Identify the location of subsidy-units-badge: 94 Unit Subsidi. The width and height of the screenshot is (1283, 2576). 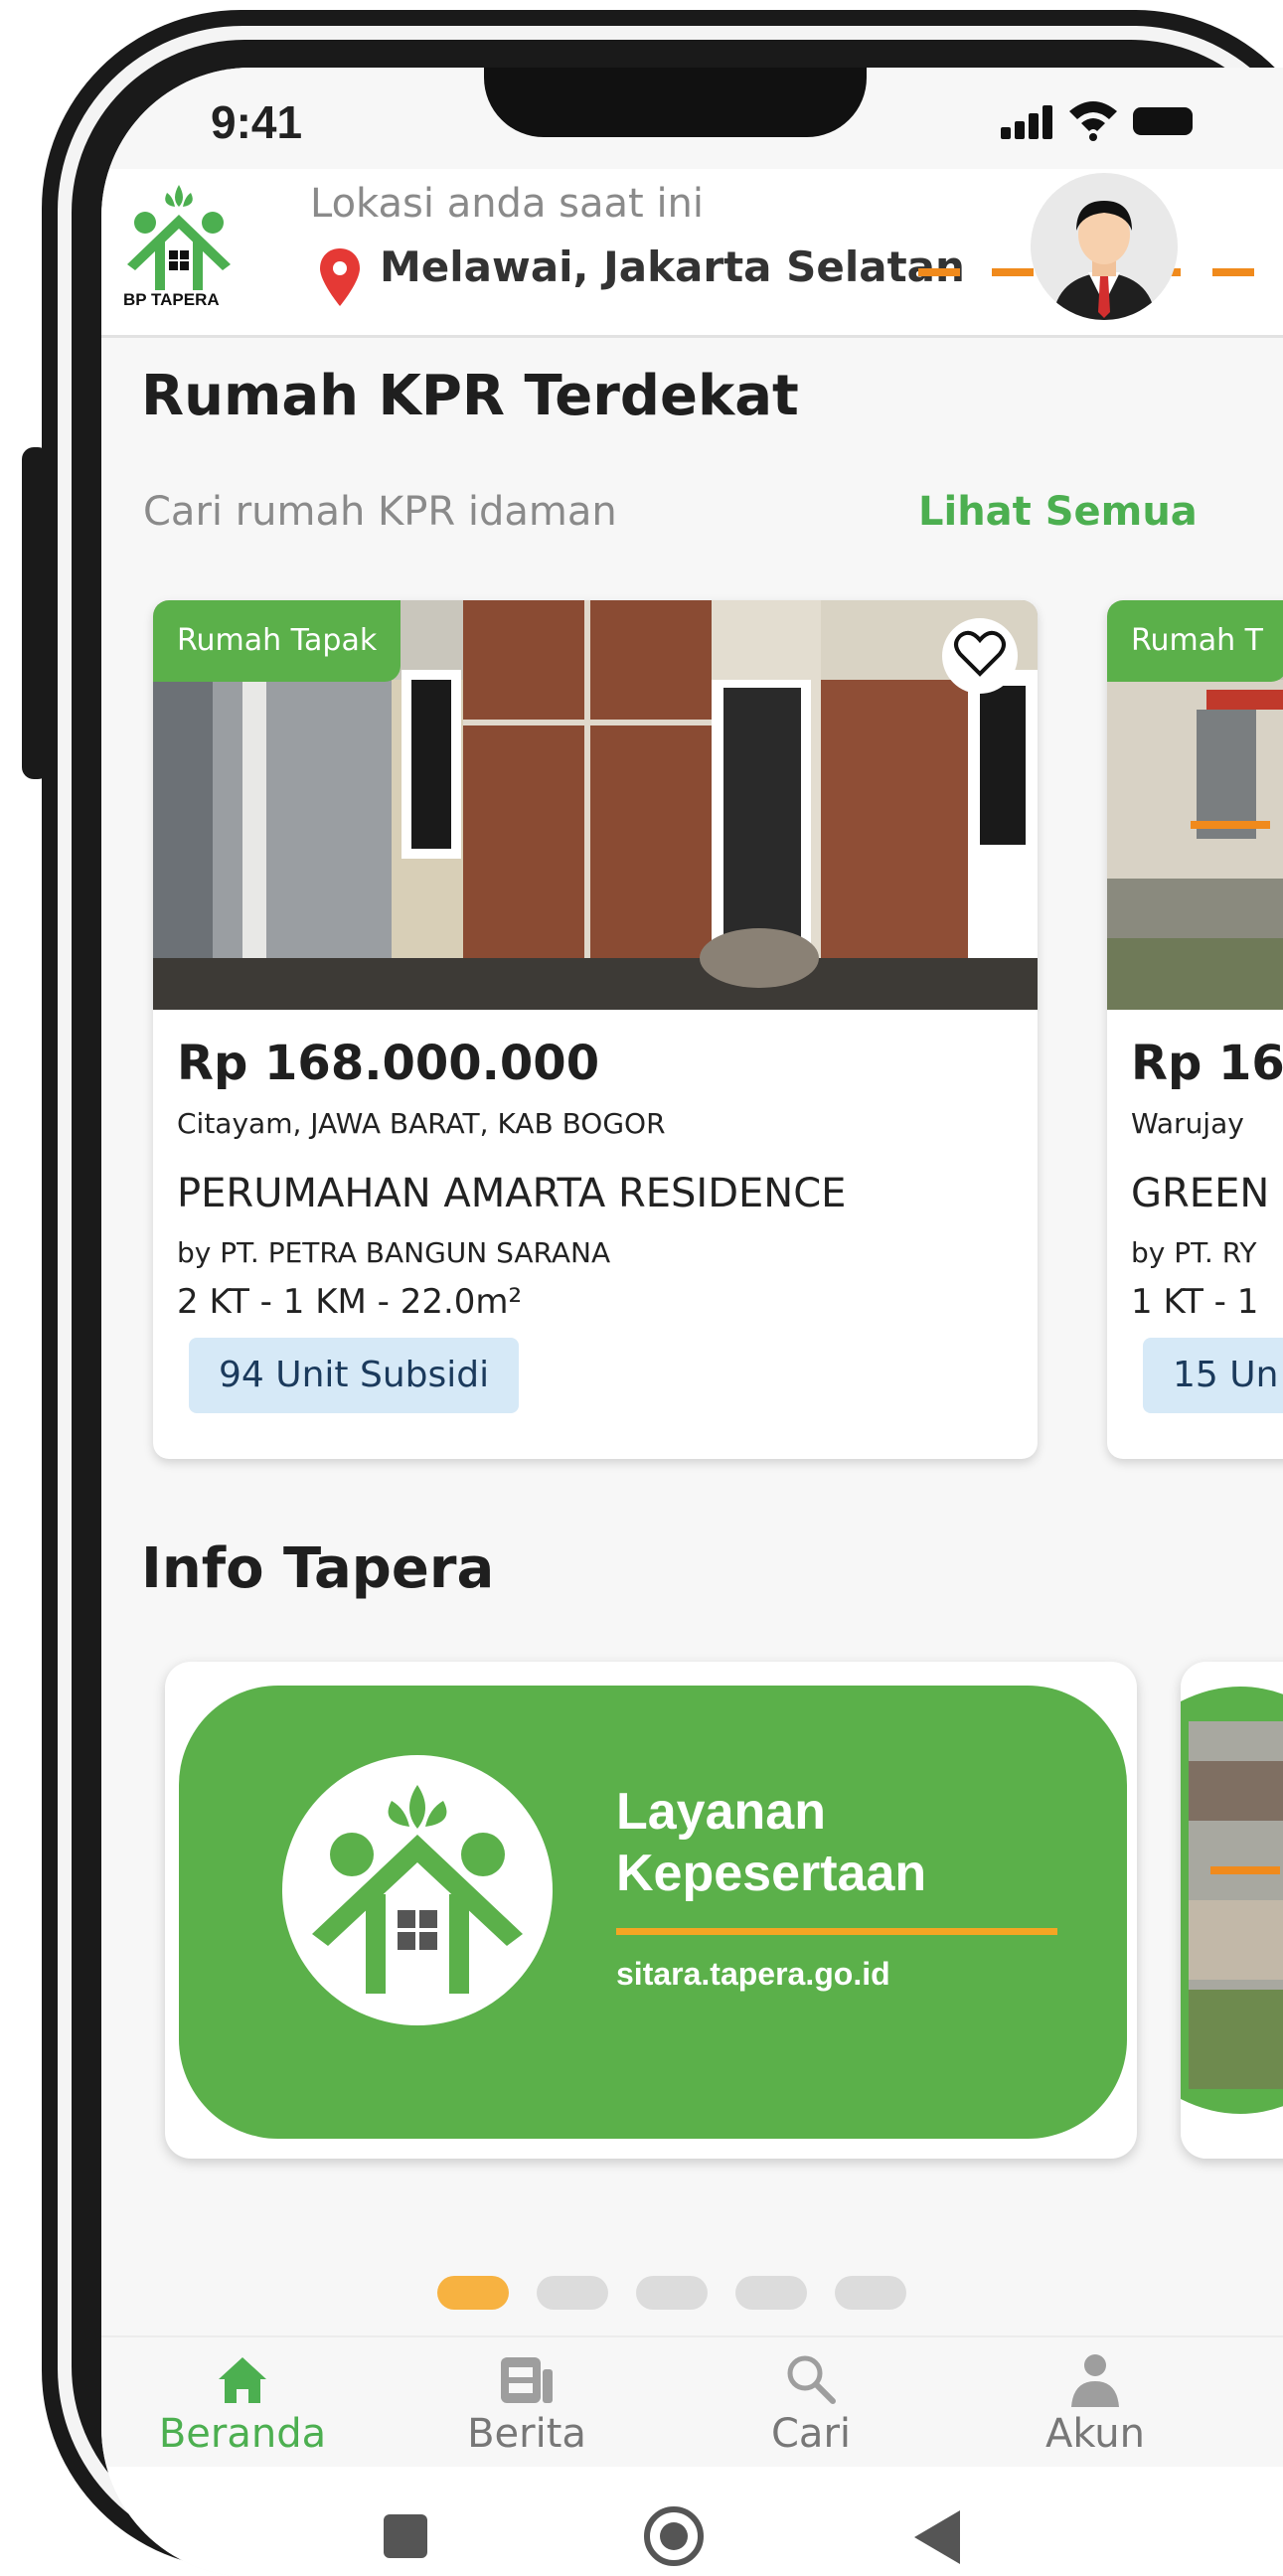
(354, 1375).